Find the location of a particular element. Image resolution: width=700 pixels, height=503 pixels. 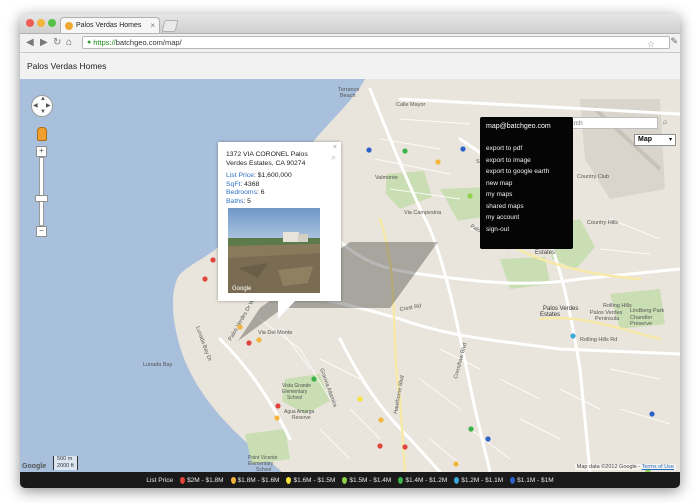

menu-item-new-map: new map is located at coordinates (517, 184).